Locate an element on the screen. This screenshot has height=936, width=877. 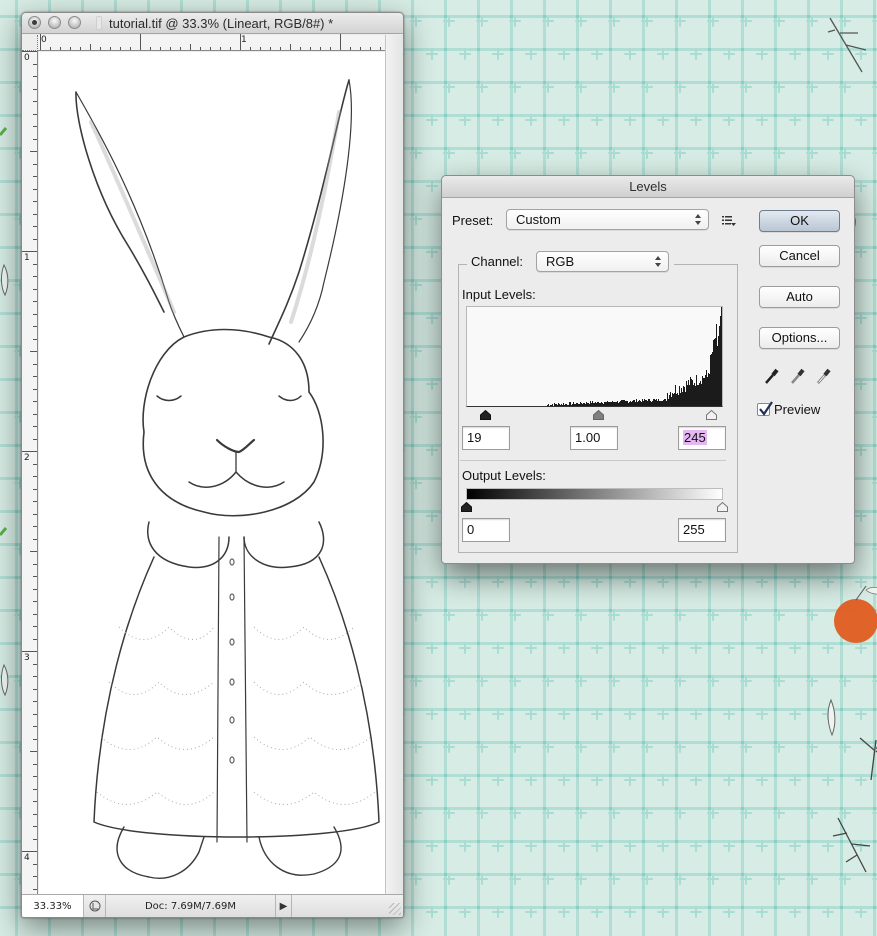
channel-dropdown: RGB is located at coordinates (602, 261).